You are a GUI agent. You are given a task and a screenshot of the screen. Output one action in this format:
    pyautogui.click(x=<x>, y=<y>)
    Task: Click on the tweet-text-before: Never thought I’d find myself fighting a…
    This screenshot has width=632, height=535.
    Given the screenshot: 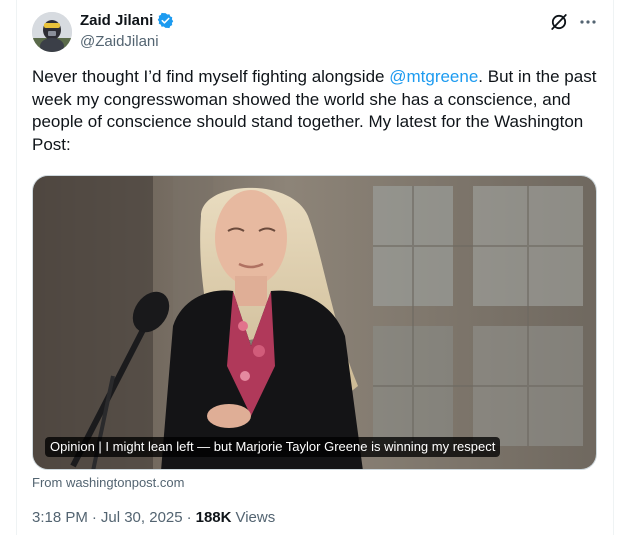 What is the action you would take?
    pyautogui.click(x=211, y=76)
    